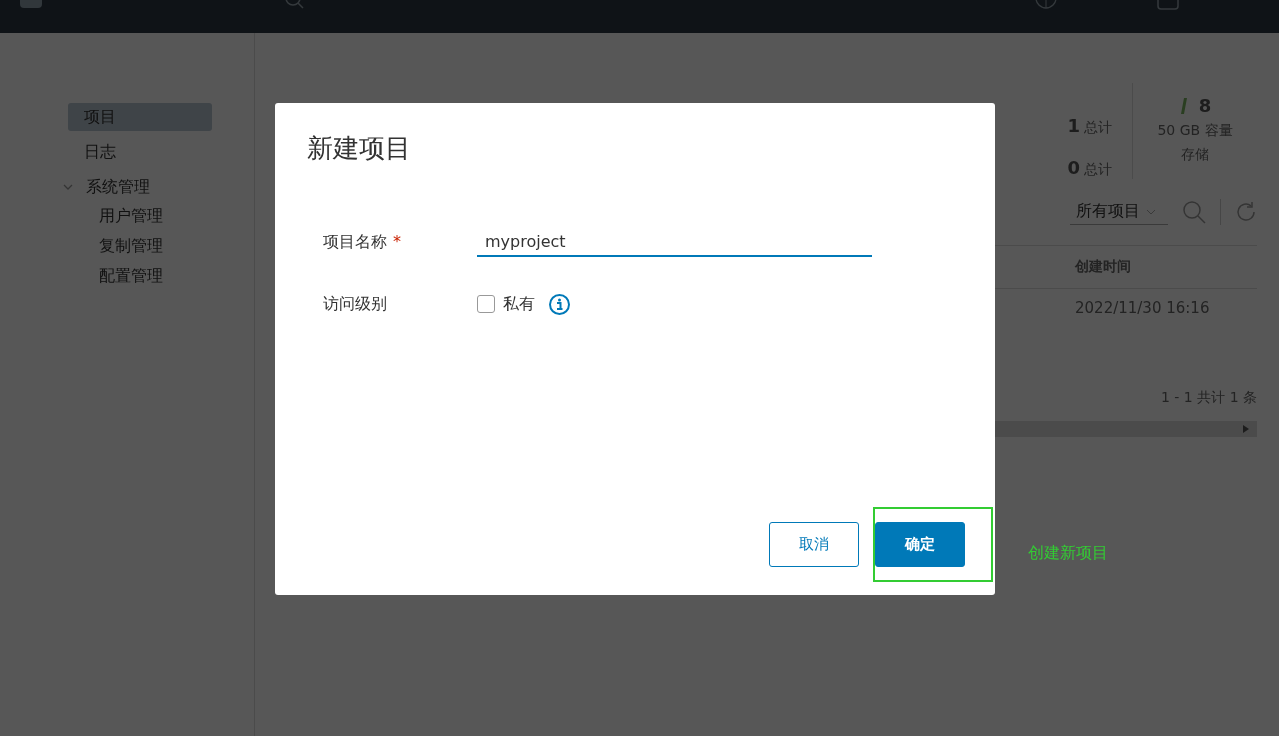 The height and width of the screenshot is (736, 1279). Describe the element at coordinates (140, 152) in the screenshot. I see `sidebar-item: 日志` at that location.